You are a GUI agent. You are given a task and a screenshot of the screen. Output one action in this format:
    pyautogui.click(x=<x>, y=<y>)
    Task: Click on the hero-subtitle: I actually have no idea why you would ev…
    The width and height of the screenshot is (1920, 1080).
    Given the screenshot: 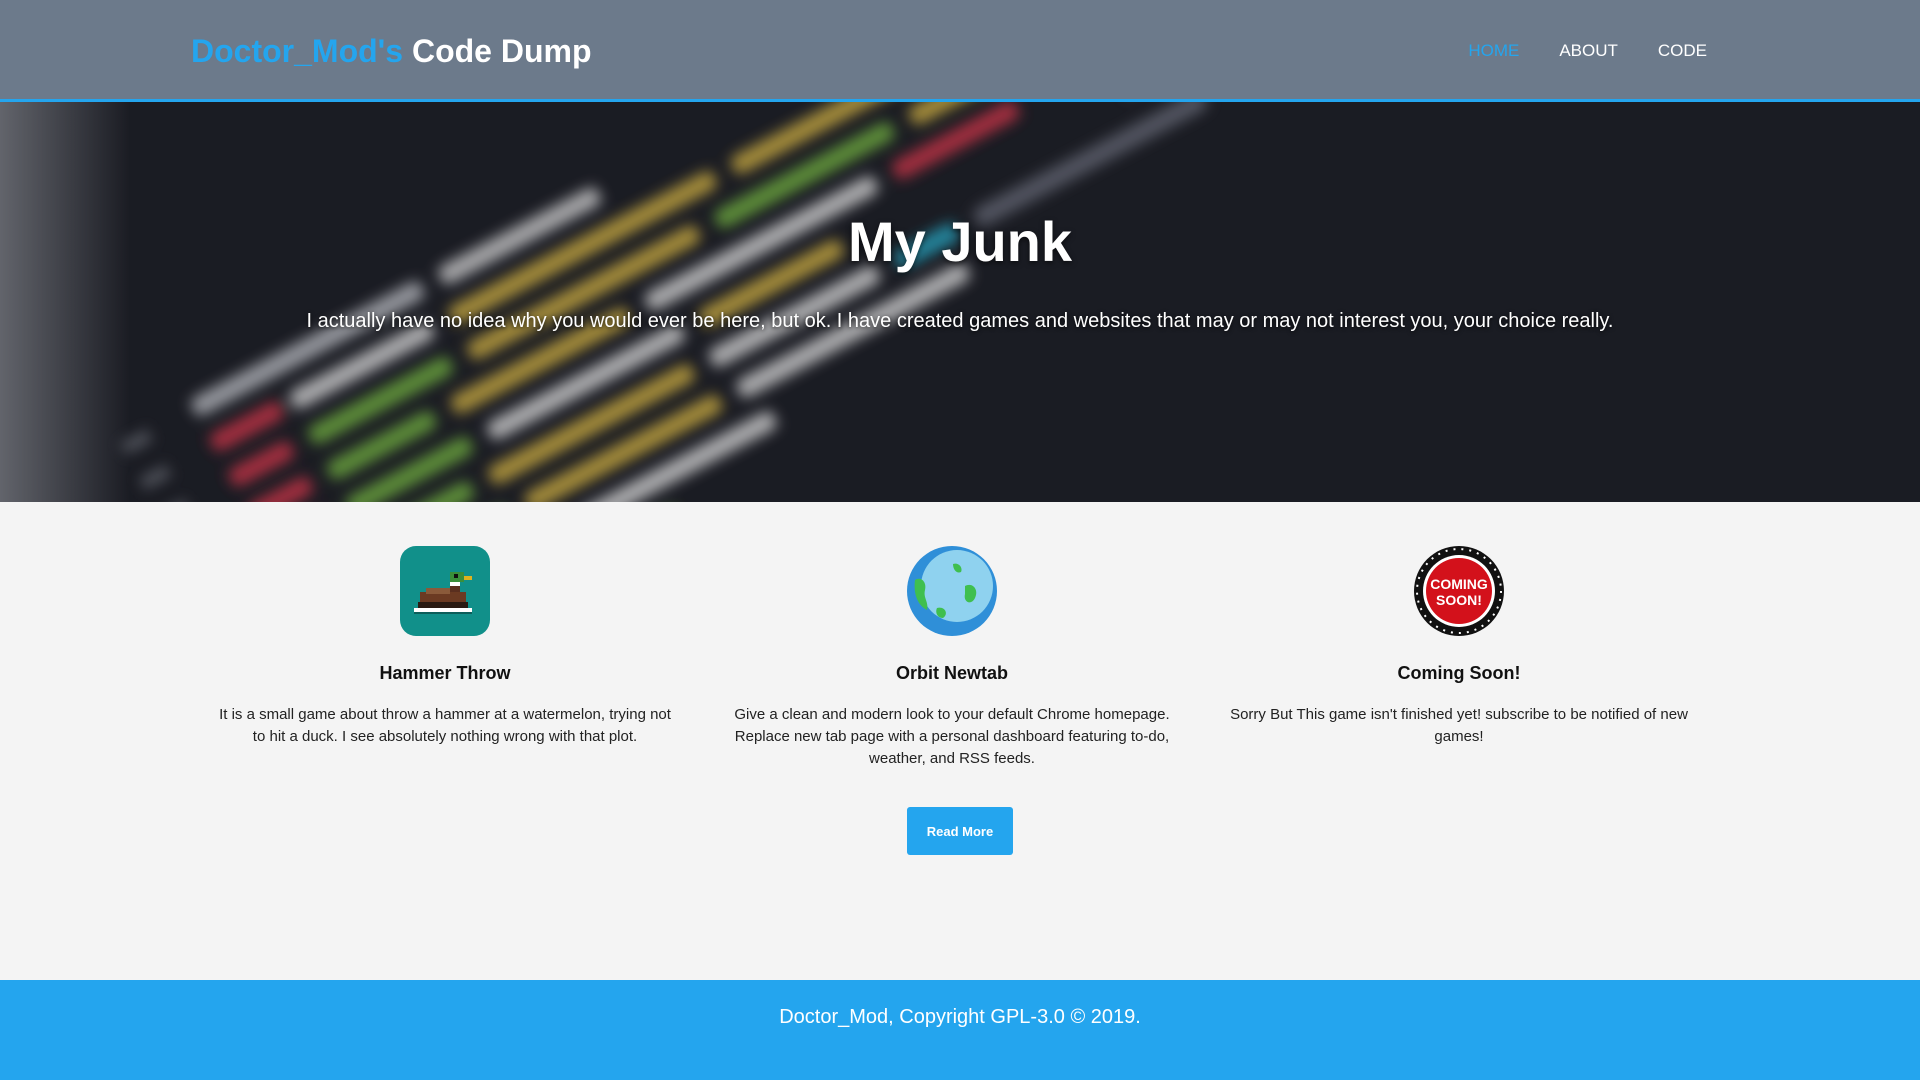 What is the action you would take?
    pyautogui.click(x=960, y=321)
    